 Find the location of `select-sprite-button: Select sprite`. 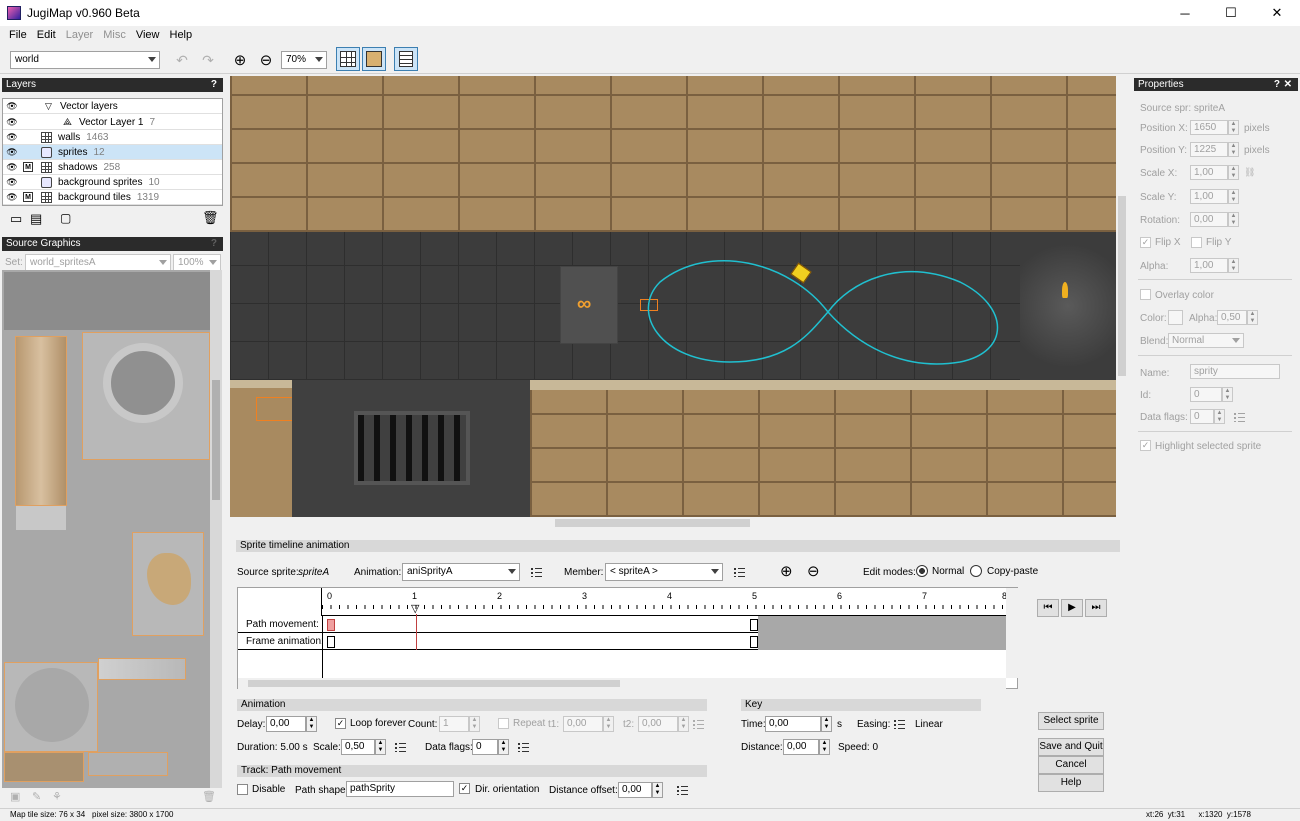

select-sprite-button: Select sprite is located at coordinates (1071, 721).